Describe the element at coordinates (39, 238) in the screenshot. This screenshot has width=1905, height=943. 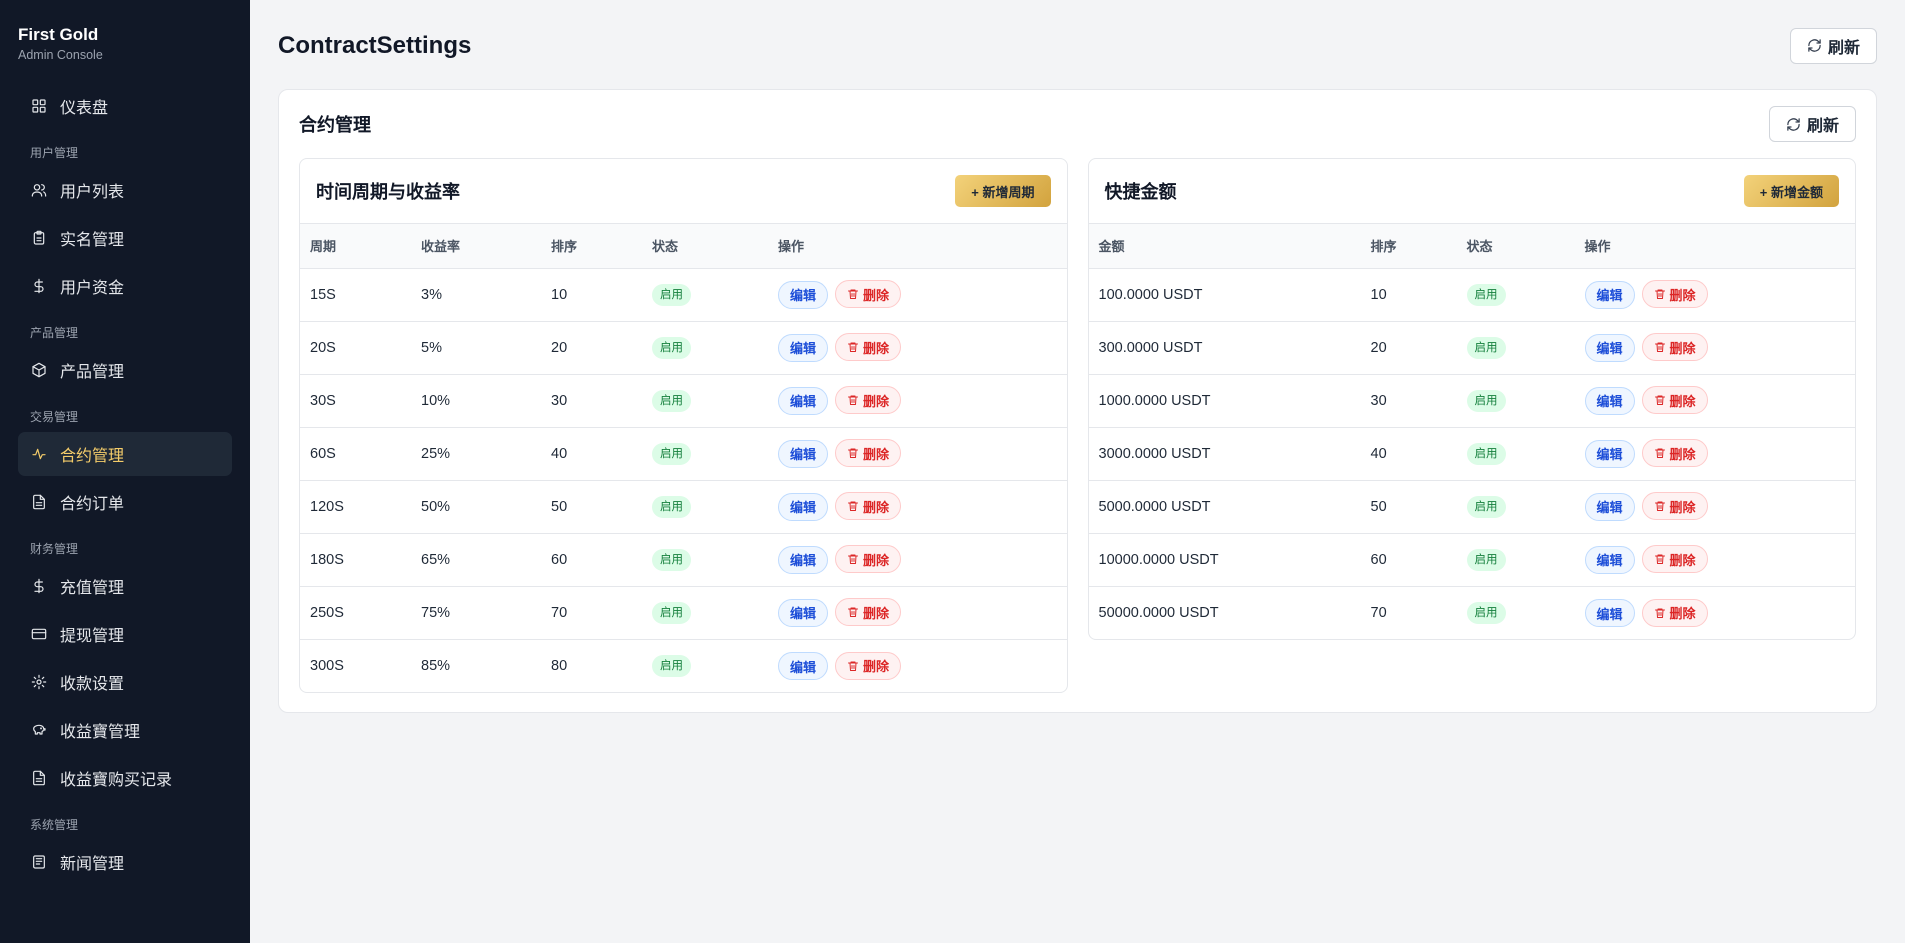
I see `clipboard-icon` at that location.